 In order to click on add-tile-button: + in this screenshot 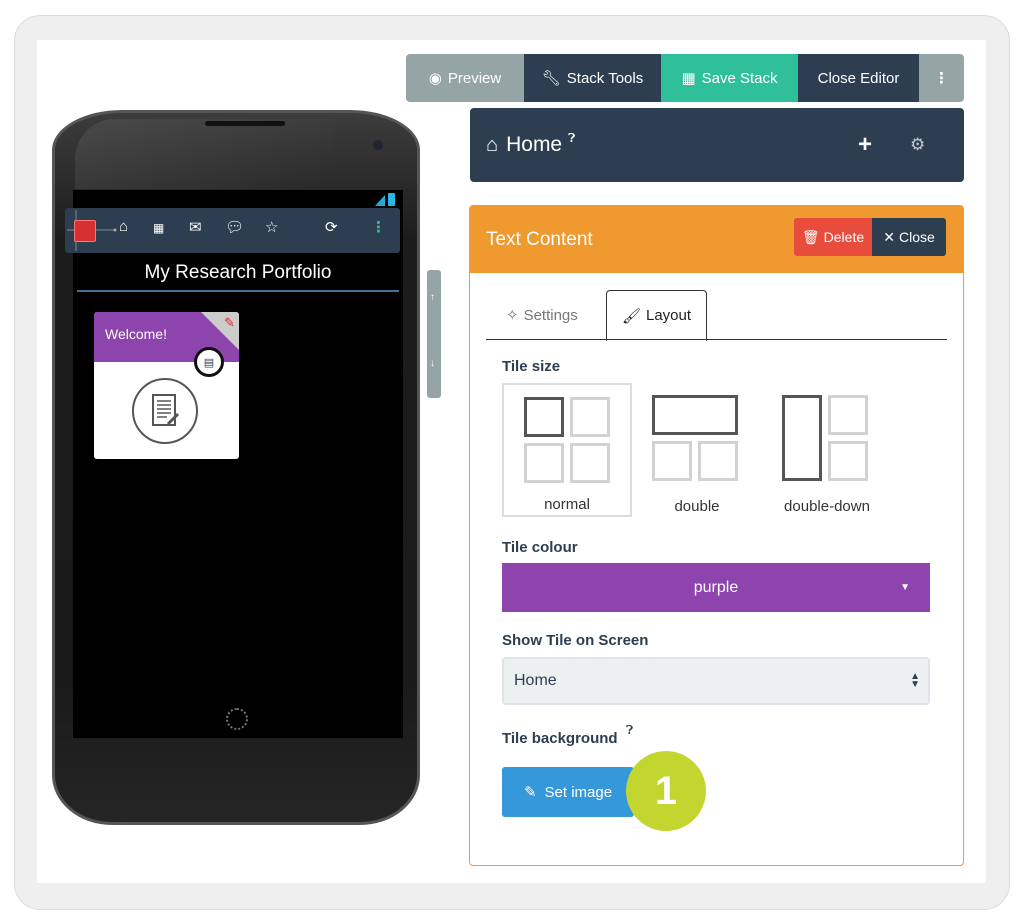, I will do `click(865, 145)`.